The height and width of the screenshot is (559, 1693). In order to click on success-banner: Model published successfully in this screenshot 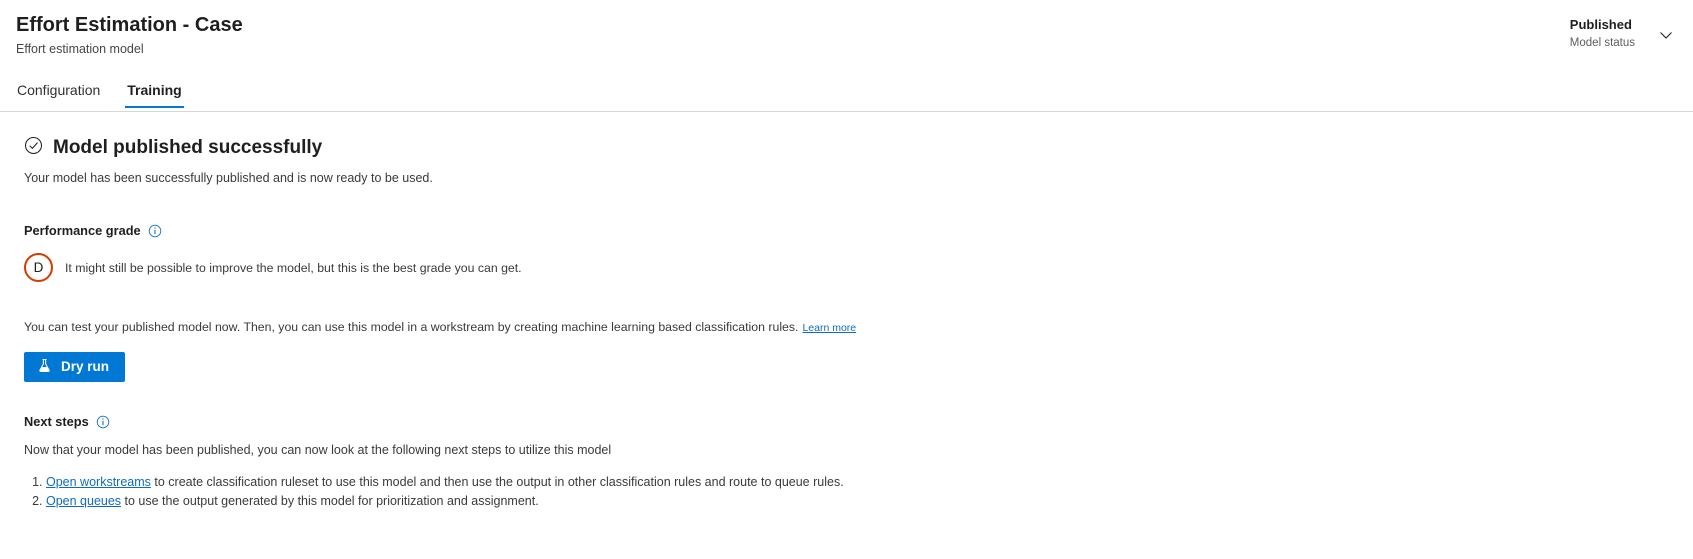, I will do `click(858, 148)`.